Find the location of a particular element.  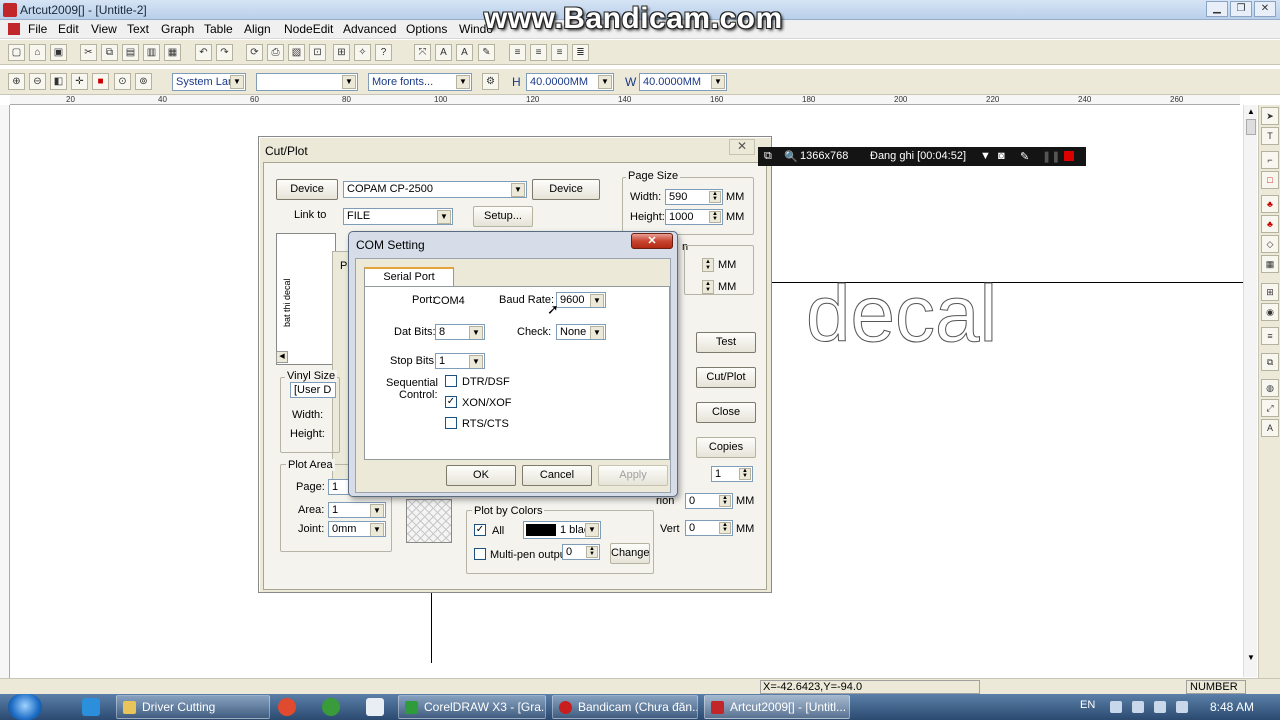

ok-button: OK is located at coordinates (481, 475).